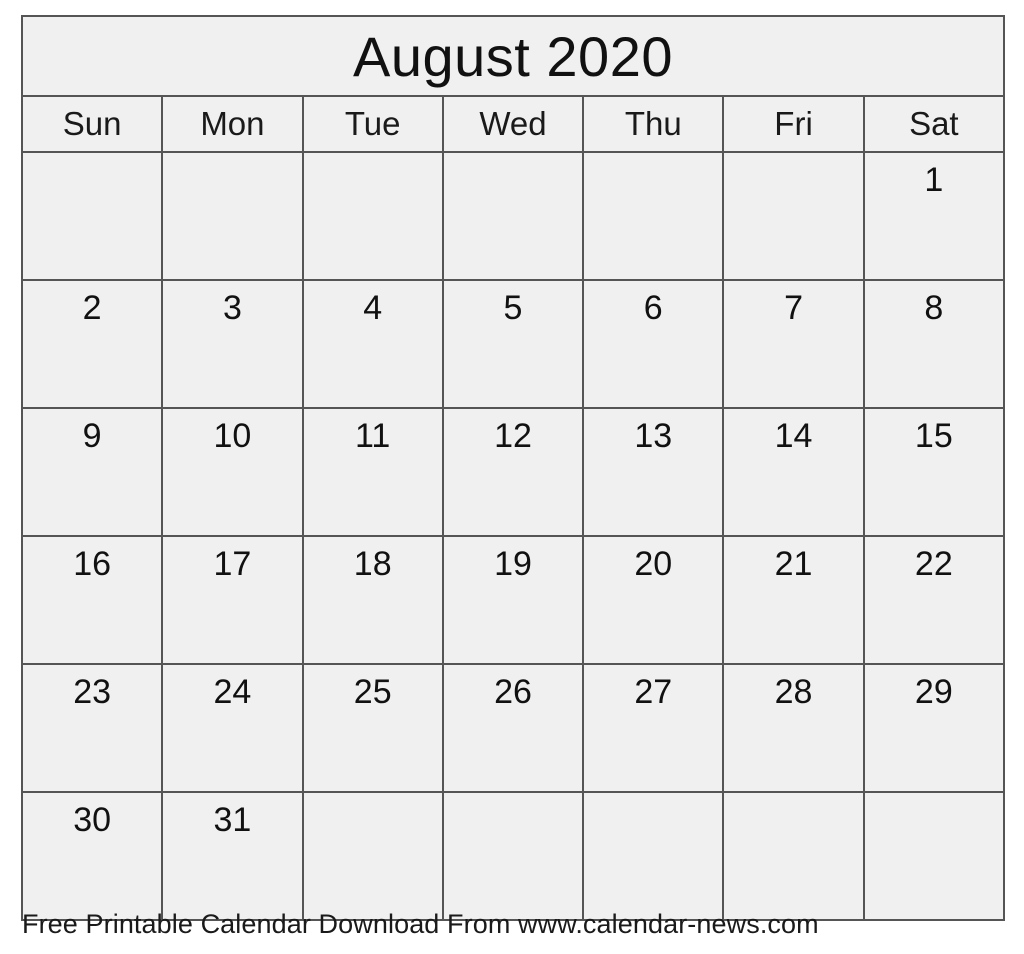 The image size is (1024, 954). What do you see at coordinates (372, 692) in the screenshot?
I see `day-number: 25` at bounding box center [372, 692].